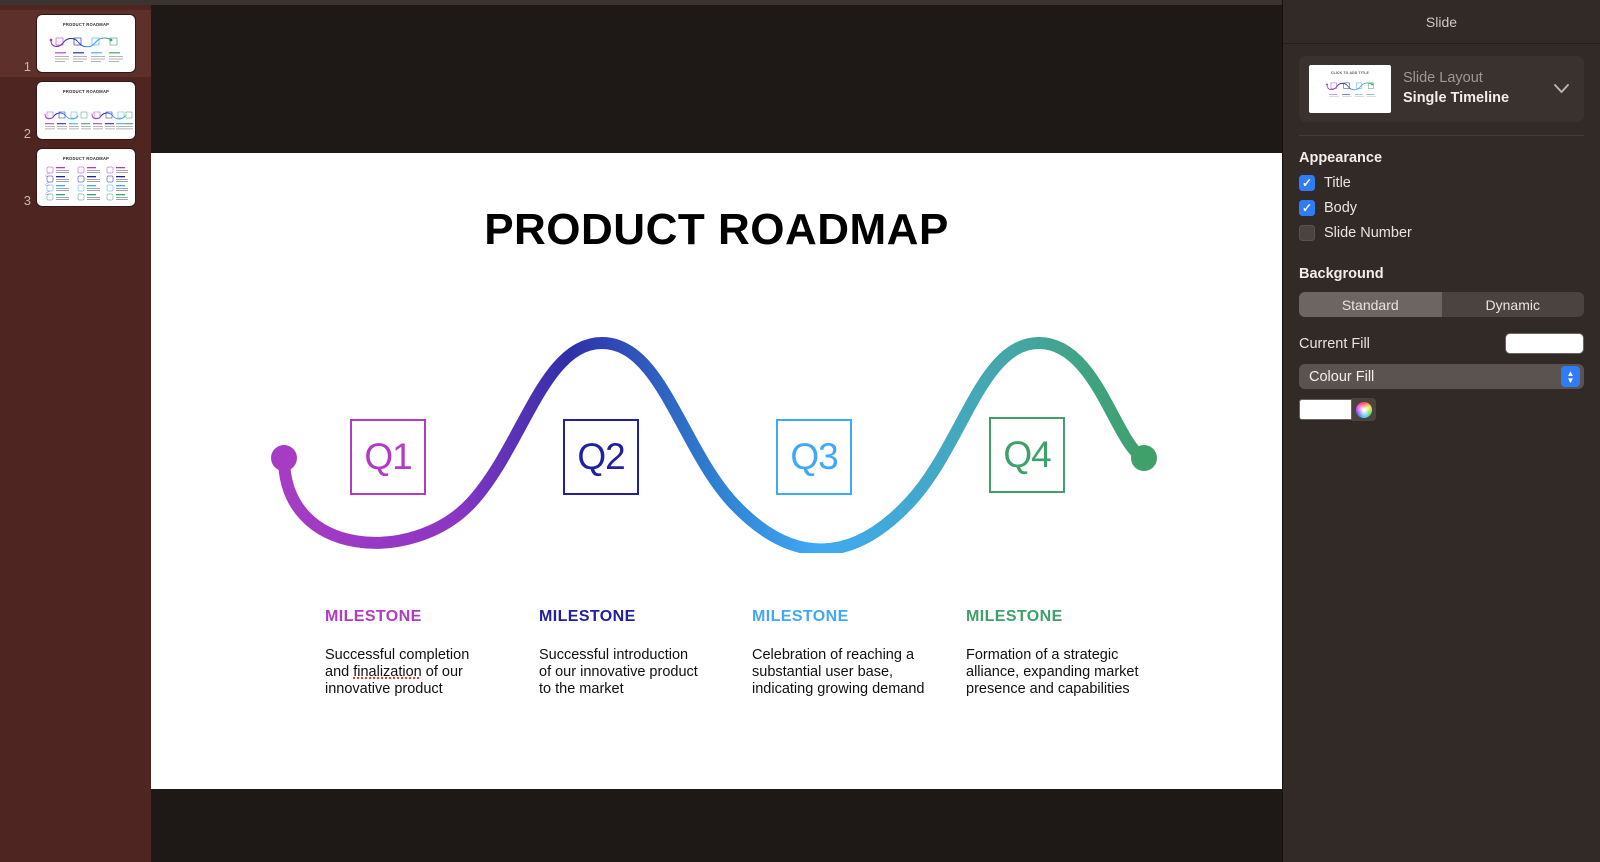 The width and height of the screenshot is (1600, 862). Describe the element at coordinates (1441, 135) in the screenshot. I see `inspector-divider` at that location.